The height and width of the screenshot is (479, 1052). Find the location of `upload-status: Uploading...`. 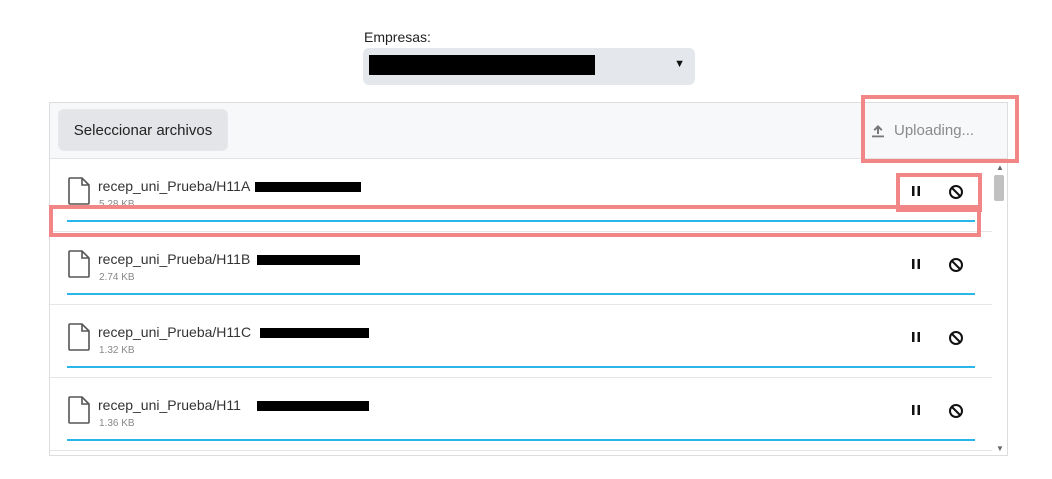

upload-status: Uploading... is located at coordinates (922, 130).